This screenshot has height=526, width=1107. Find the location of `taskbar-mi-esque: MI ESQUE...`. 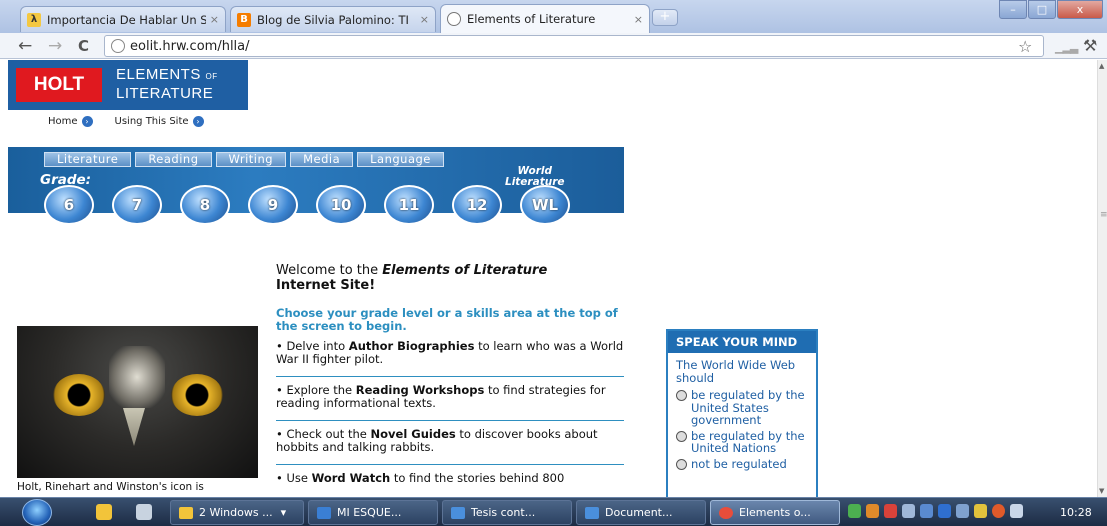

taskbar-mi-esque: MI ESQUE... is located at coordinates (373, 512).